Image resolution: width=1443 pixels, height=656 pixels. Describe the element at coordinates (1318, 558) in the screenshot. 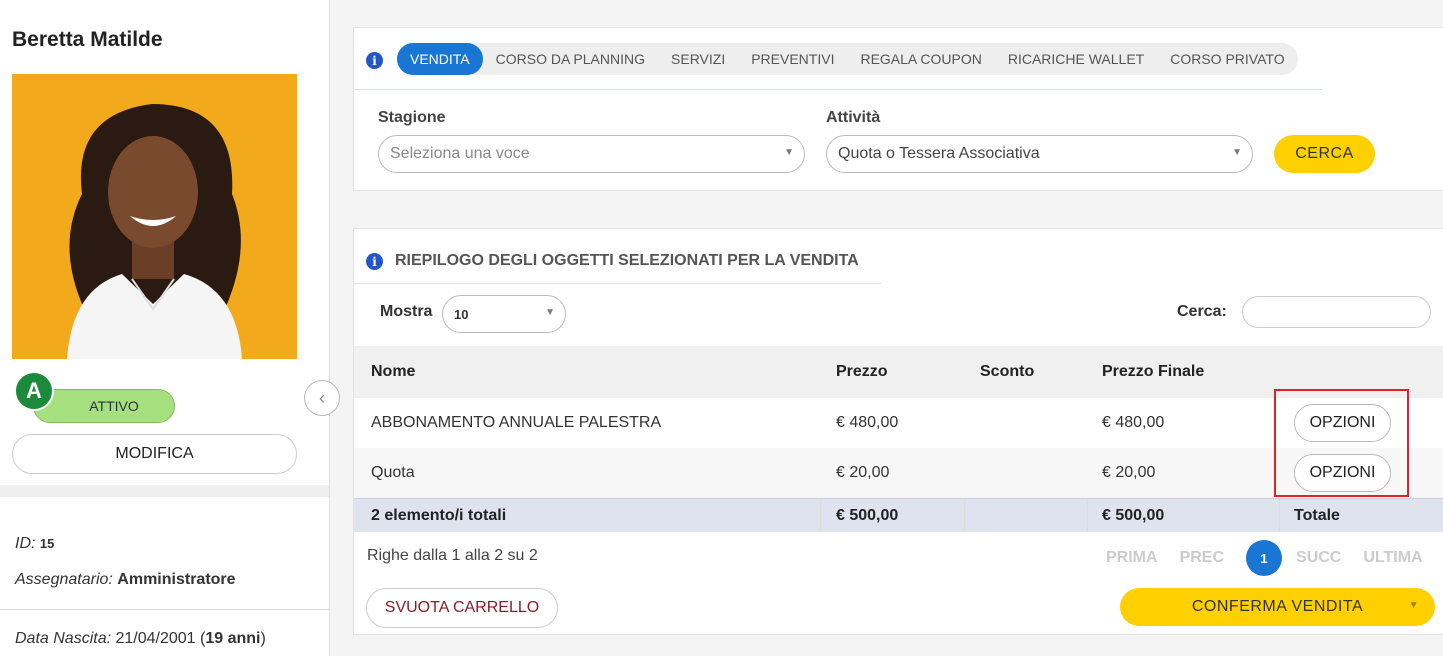

I see `pager-next: SUCC` at that location.